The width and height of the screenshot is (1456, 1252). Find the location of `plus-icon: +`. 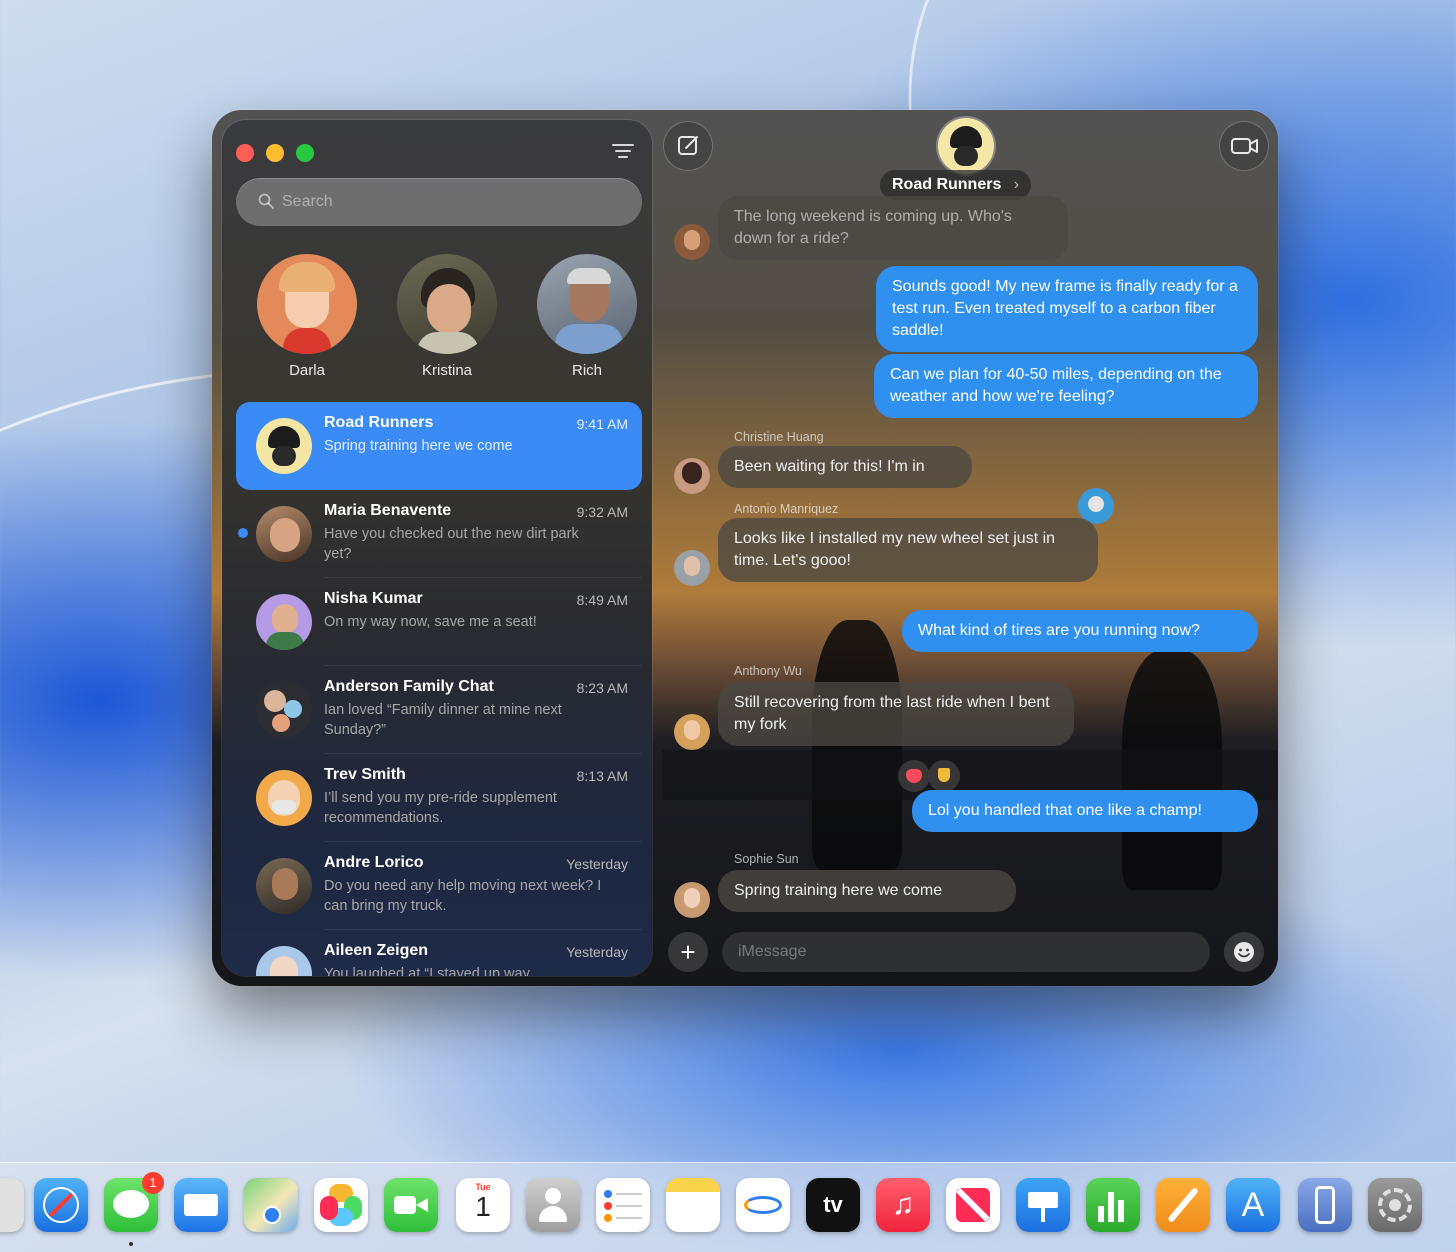

plus-icon: + is located at coordinates (688, 952).